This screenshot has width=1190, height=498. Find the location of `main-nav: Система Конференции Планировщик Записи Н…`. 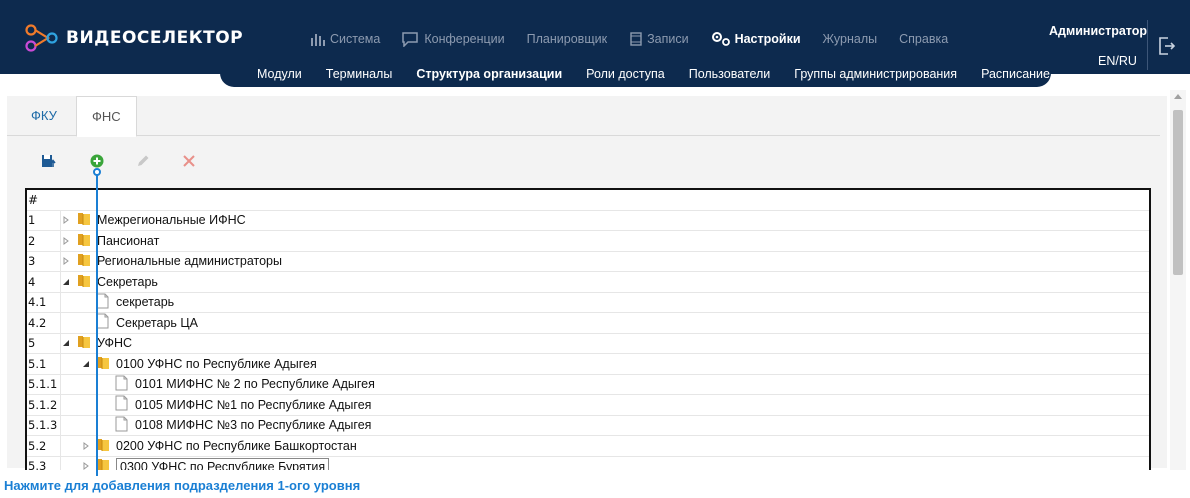

main-nav: Система Конференции Планировщик Записи Н… is located at coordinates (640, 39).